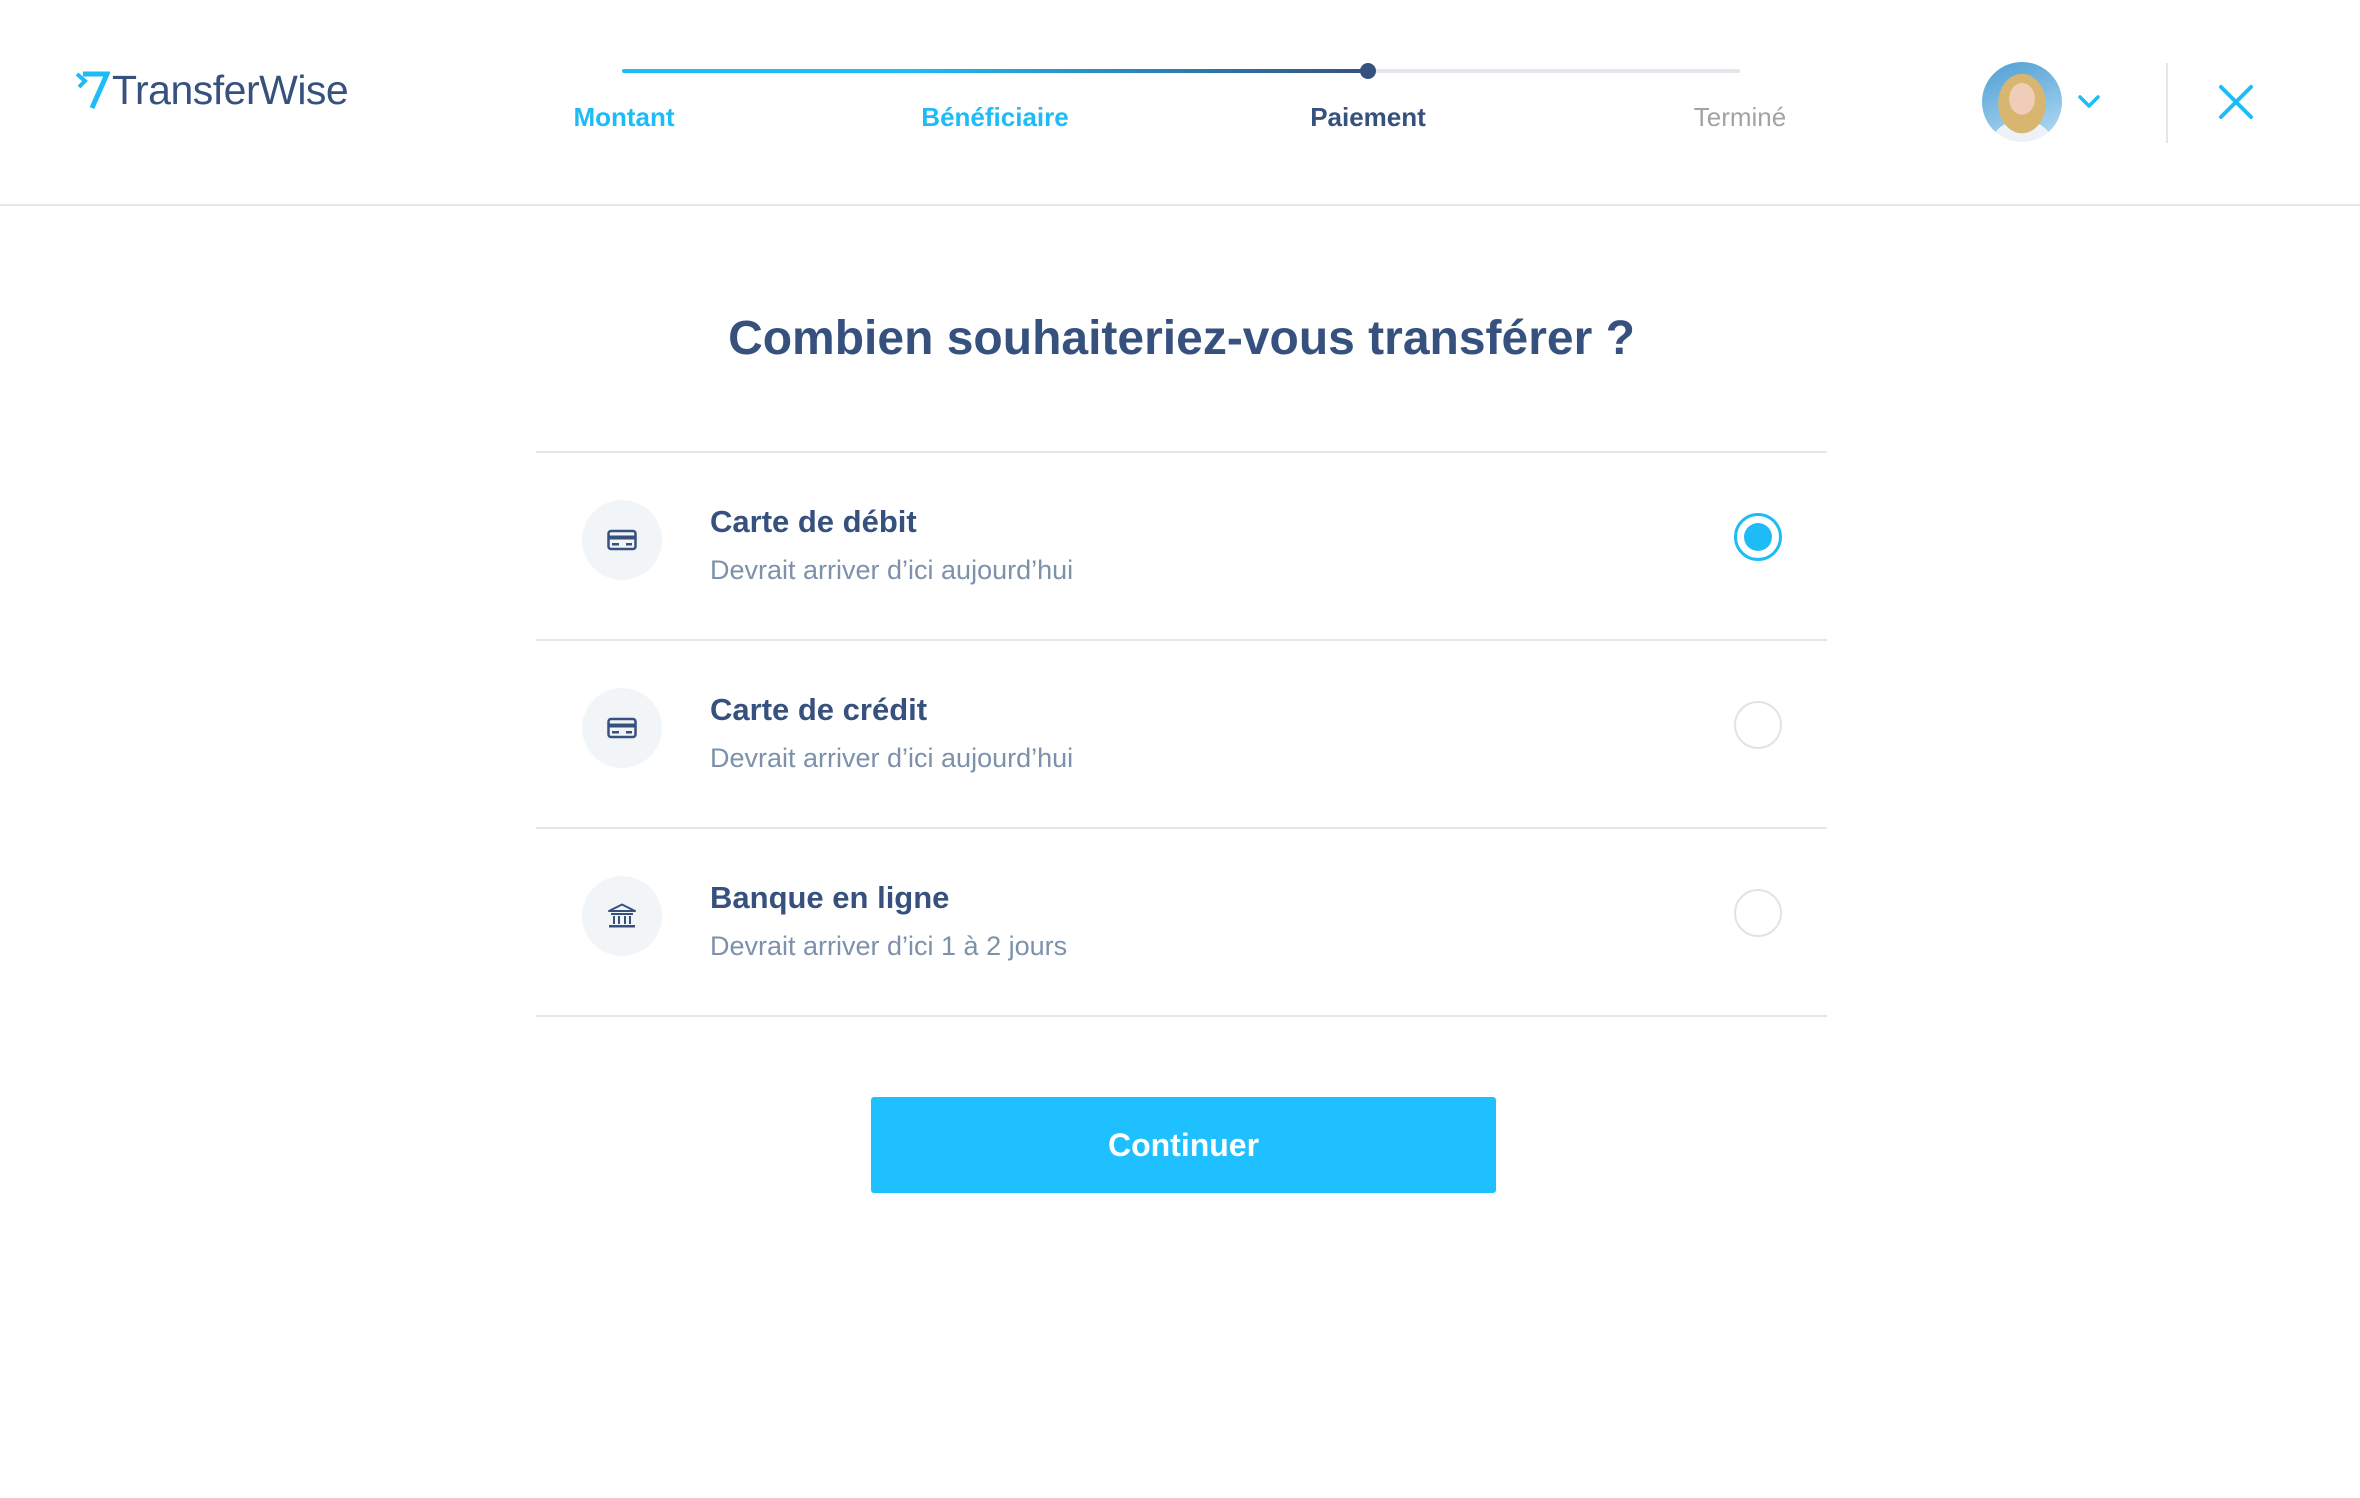  I want to click on credit-card-icon-badge, so click(622, 728).